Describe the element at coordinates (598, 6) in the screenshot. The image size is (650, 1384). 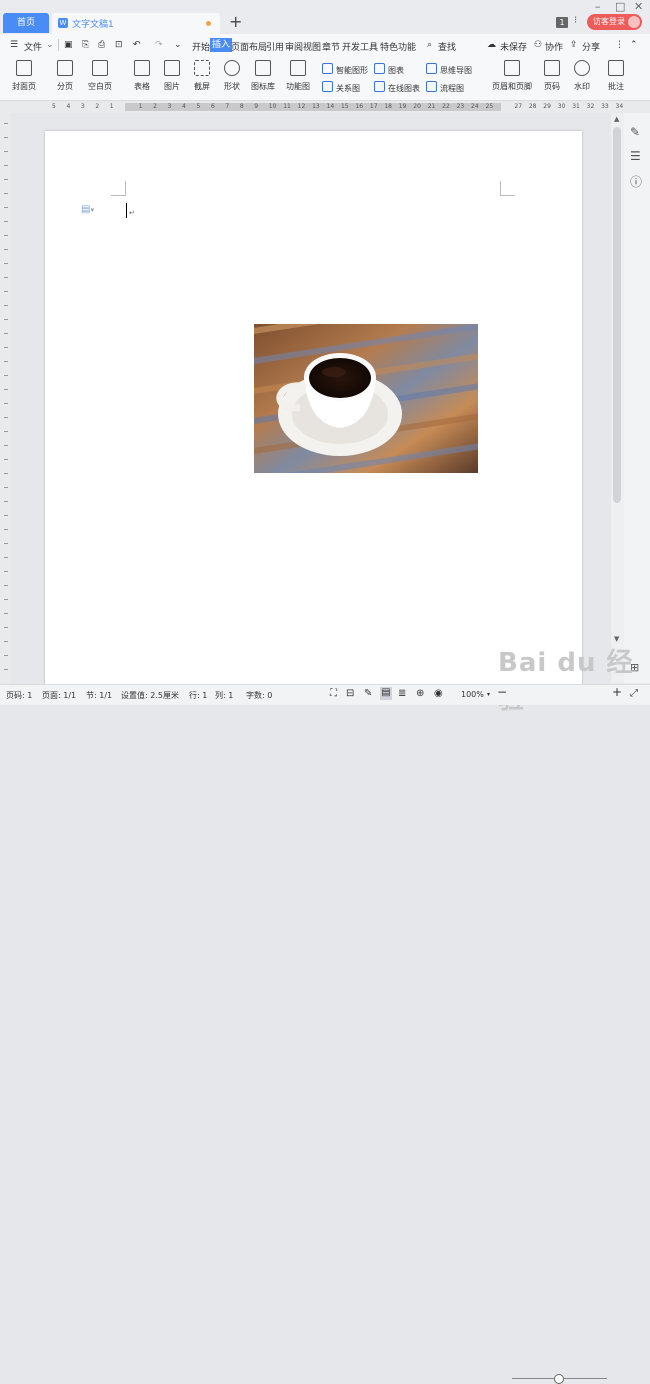
I see `minimize-icon: –` at that location.